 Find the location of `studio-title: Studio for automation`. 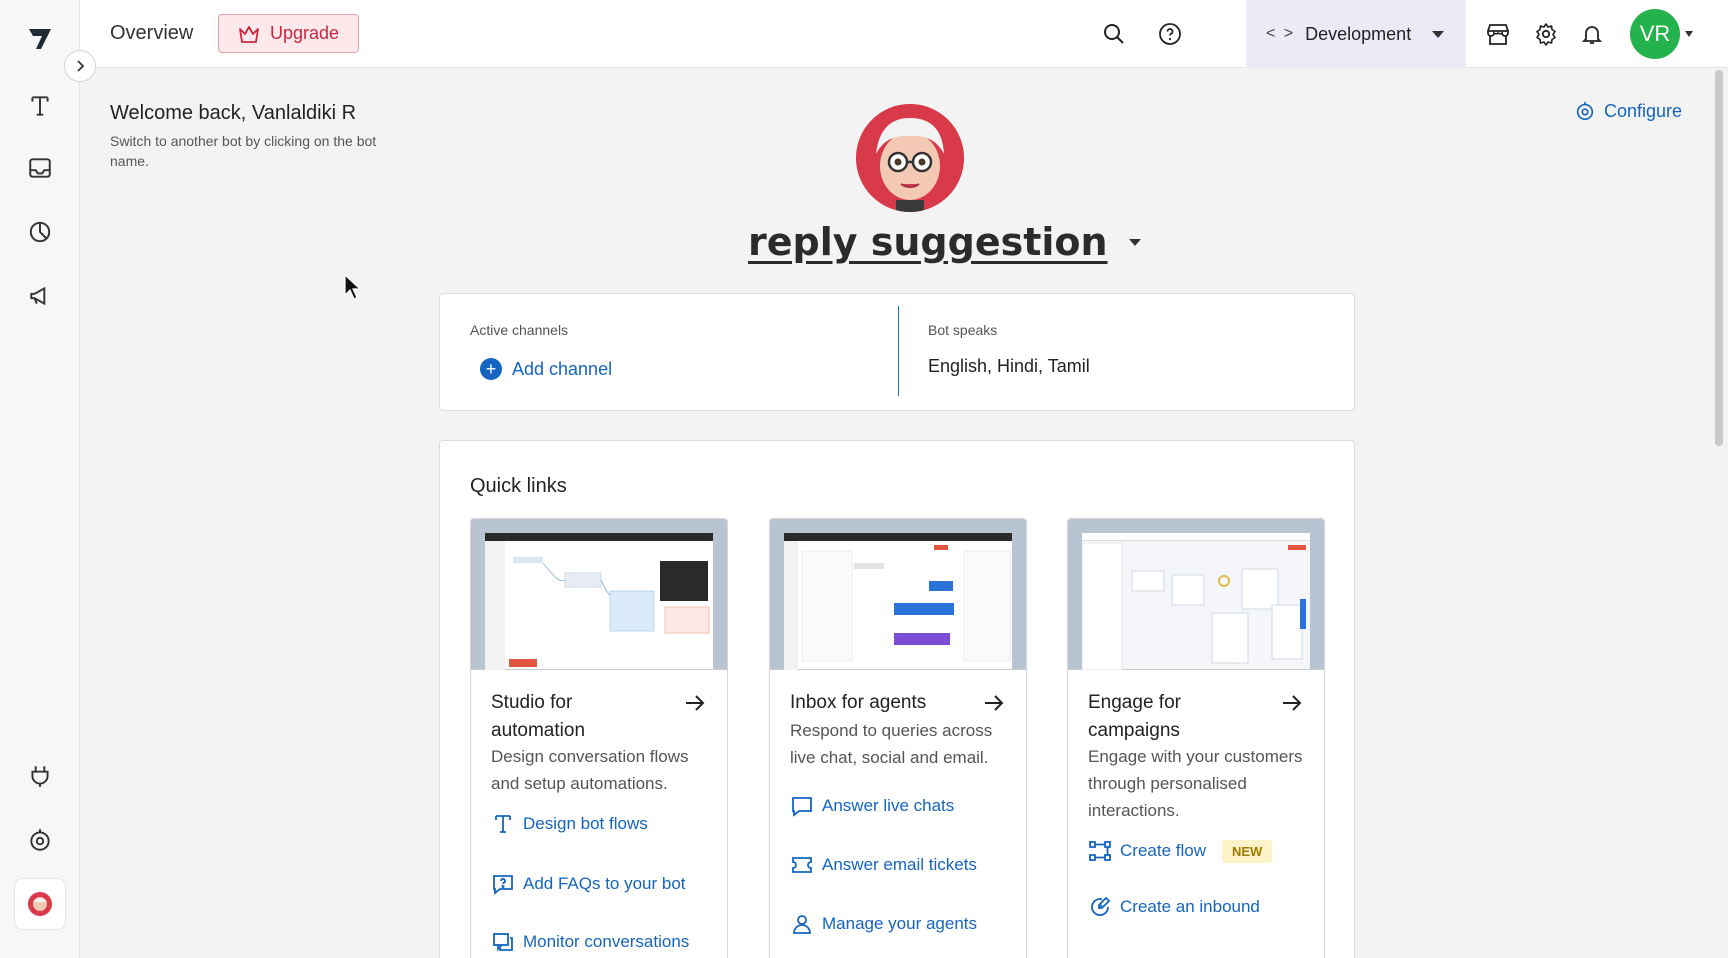

studio-title: Studio for automation is located at coordinates (581, 717).